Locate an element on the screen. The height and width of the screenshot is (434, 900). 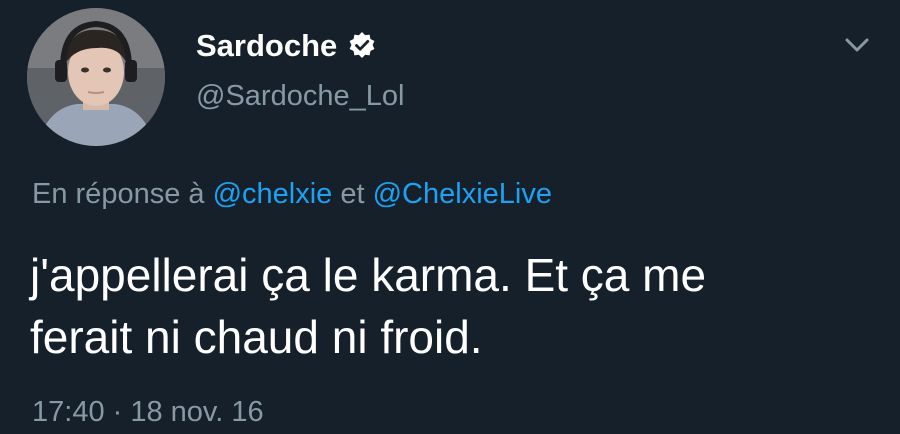
chevron-down-icon is located at coordinates (857, 45).